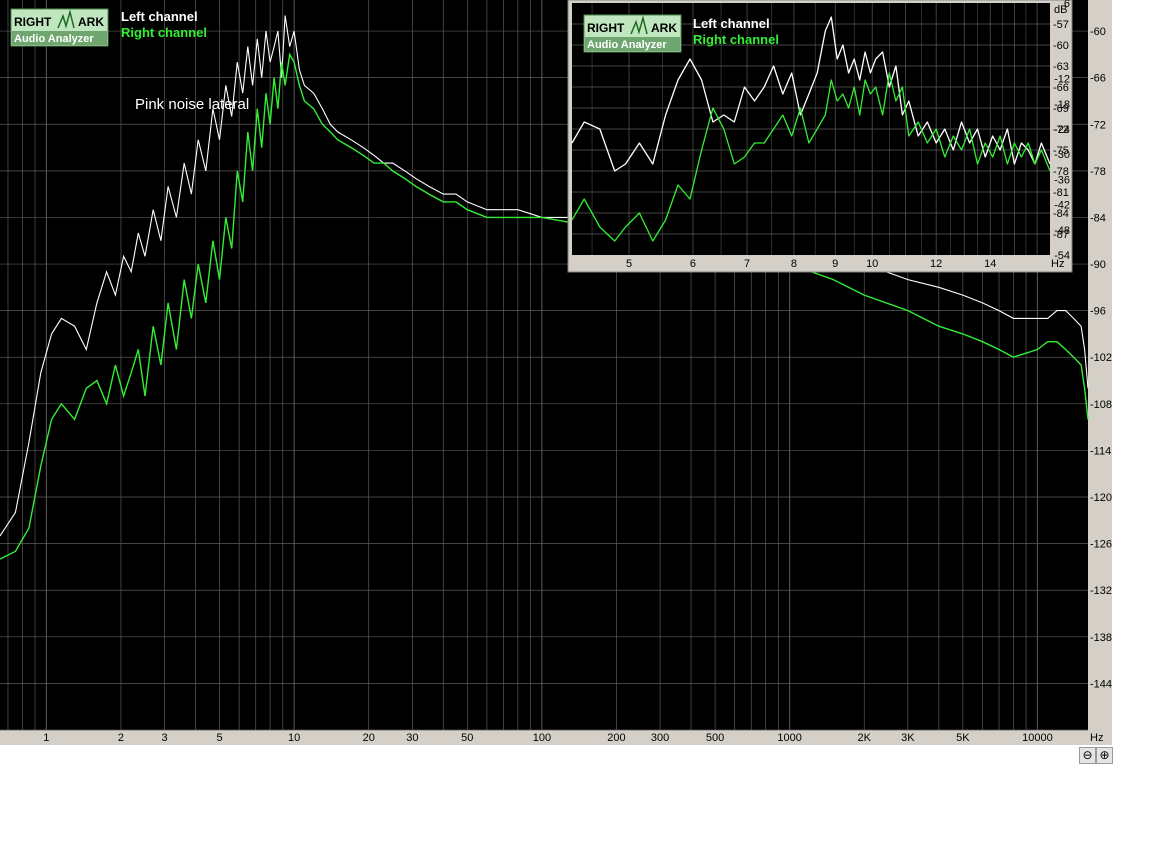 This screenshot has height=864, width=1152. I want to click on inset-y-tick-label: -60, so click(1061, 46).